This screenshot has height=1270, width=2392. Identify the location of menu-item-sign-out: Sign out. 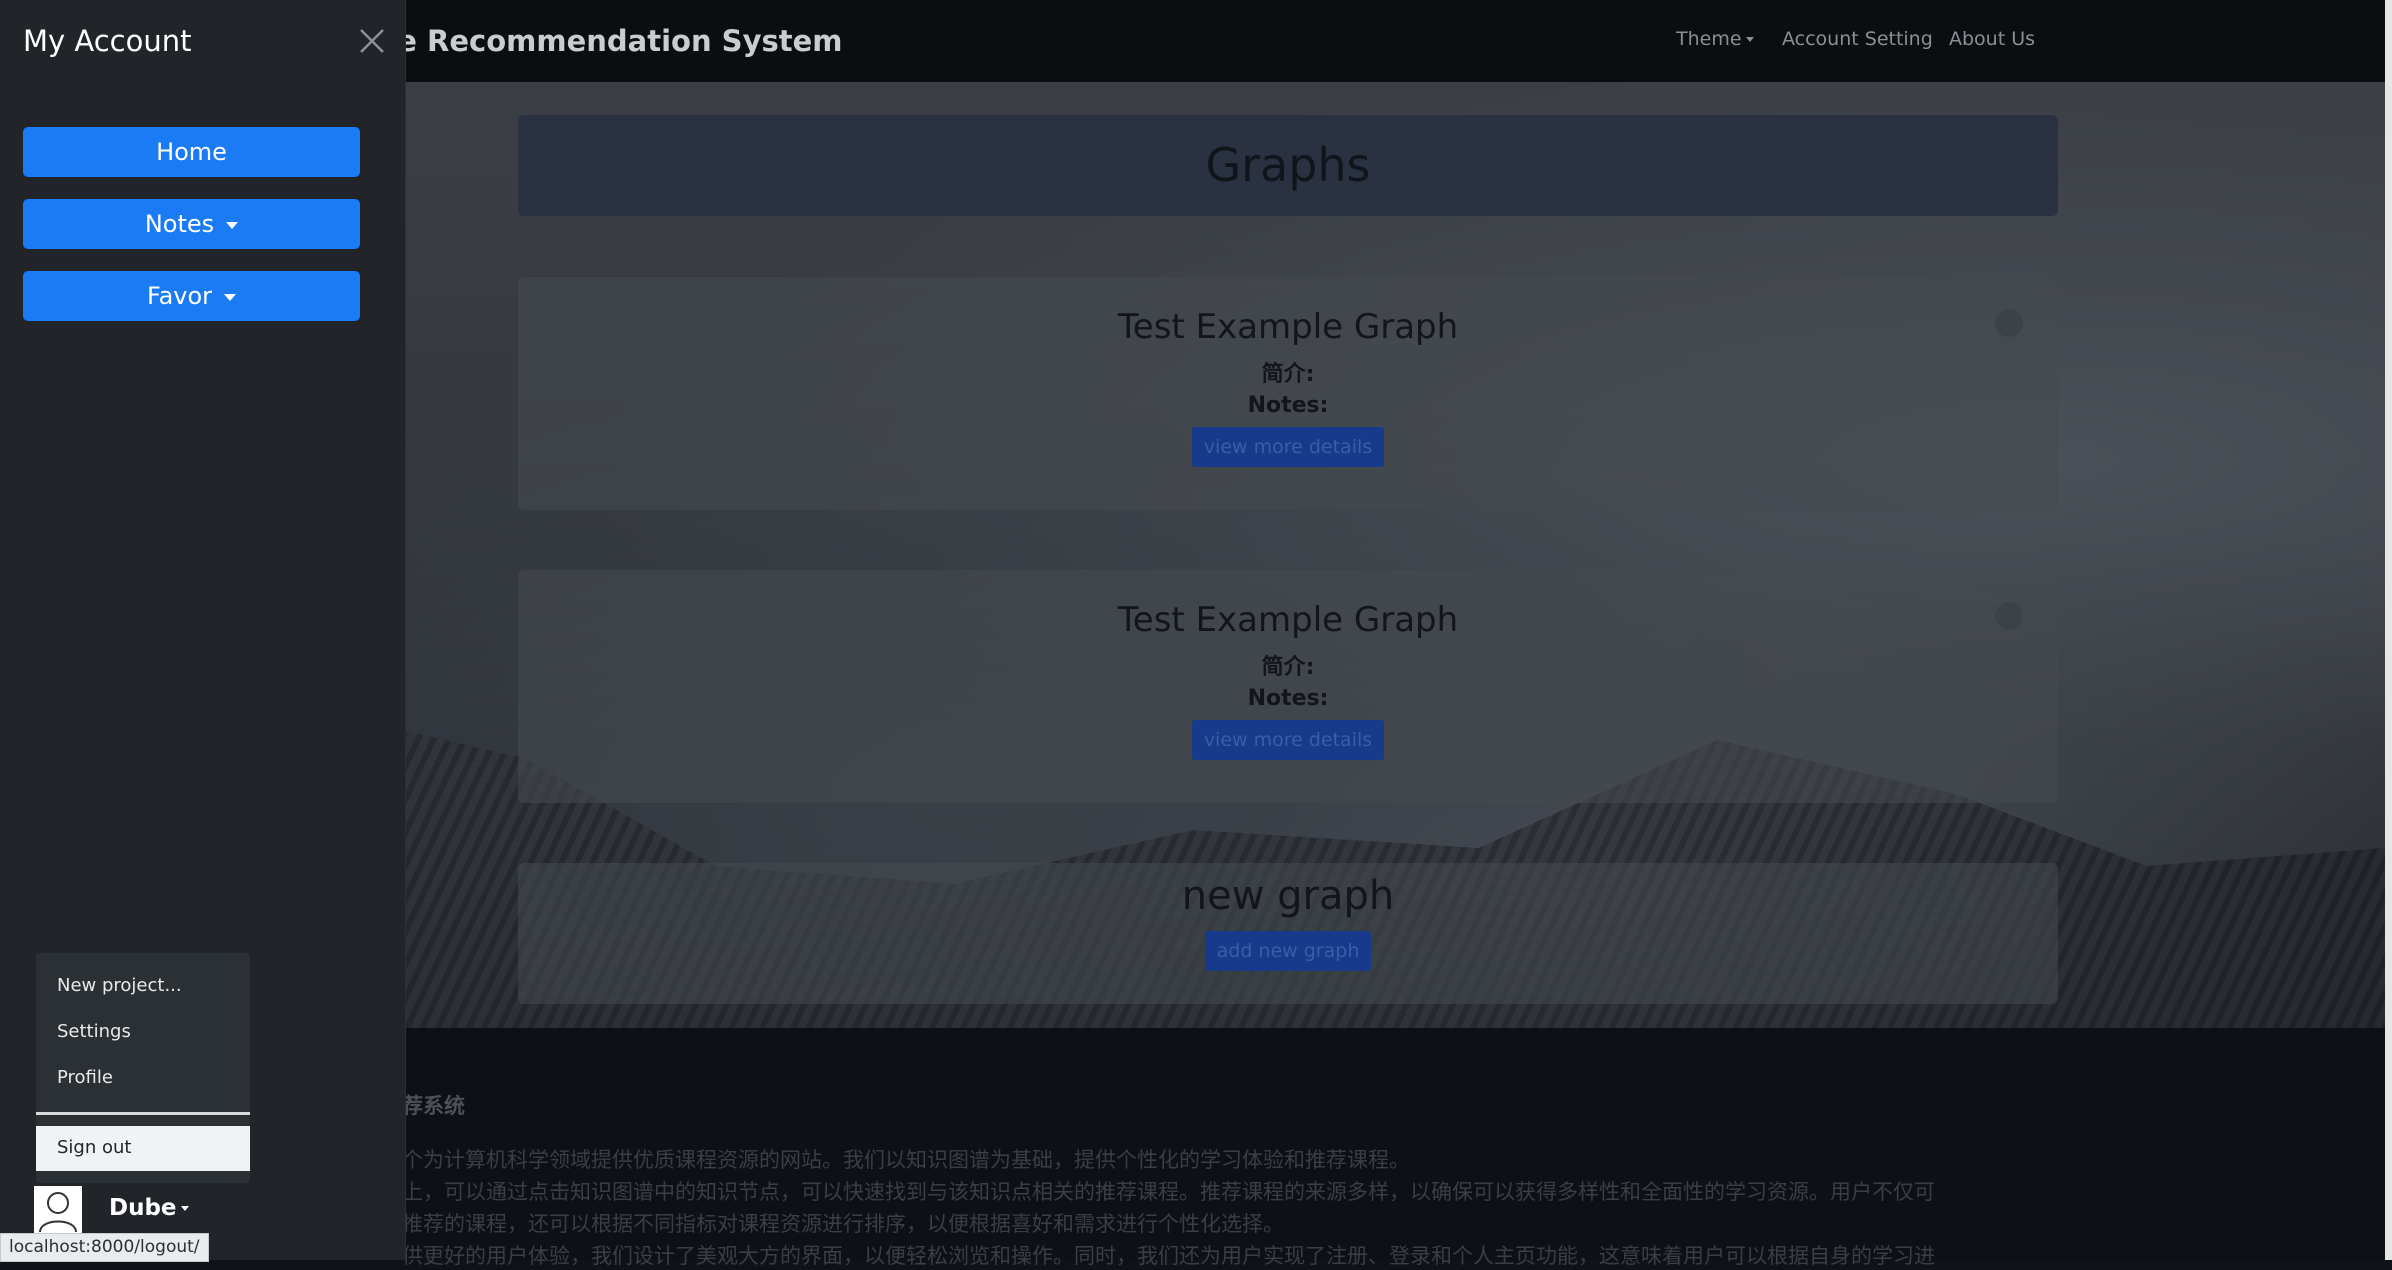
(143, 1148).